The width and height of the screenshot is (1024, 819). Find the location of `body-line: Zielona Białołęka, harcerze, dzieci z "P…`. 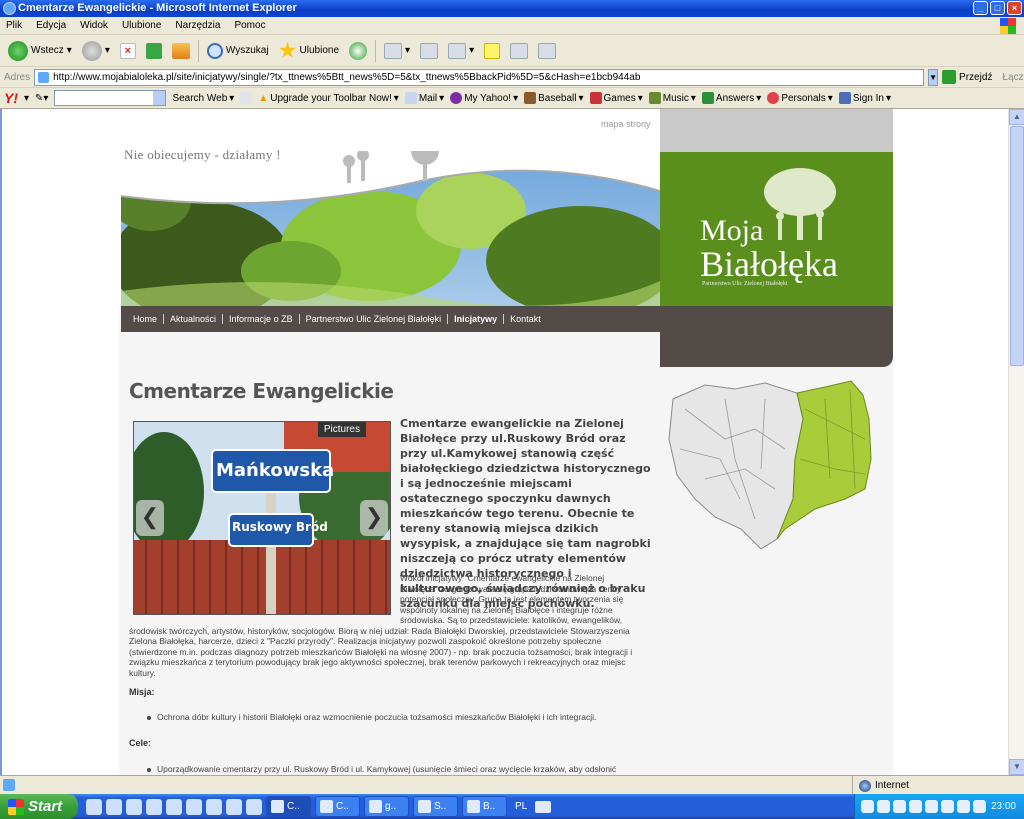

body-line: Zielona Białołęka, harcerze, dzieci z "P… is located at coordinates (365, 641).